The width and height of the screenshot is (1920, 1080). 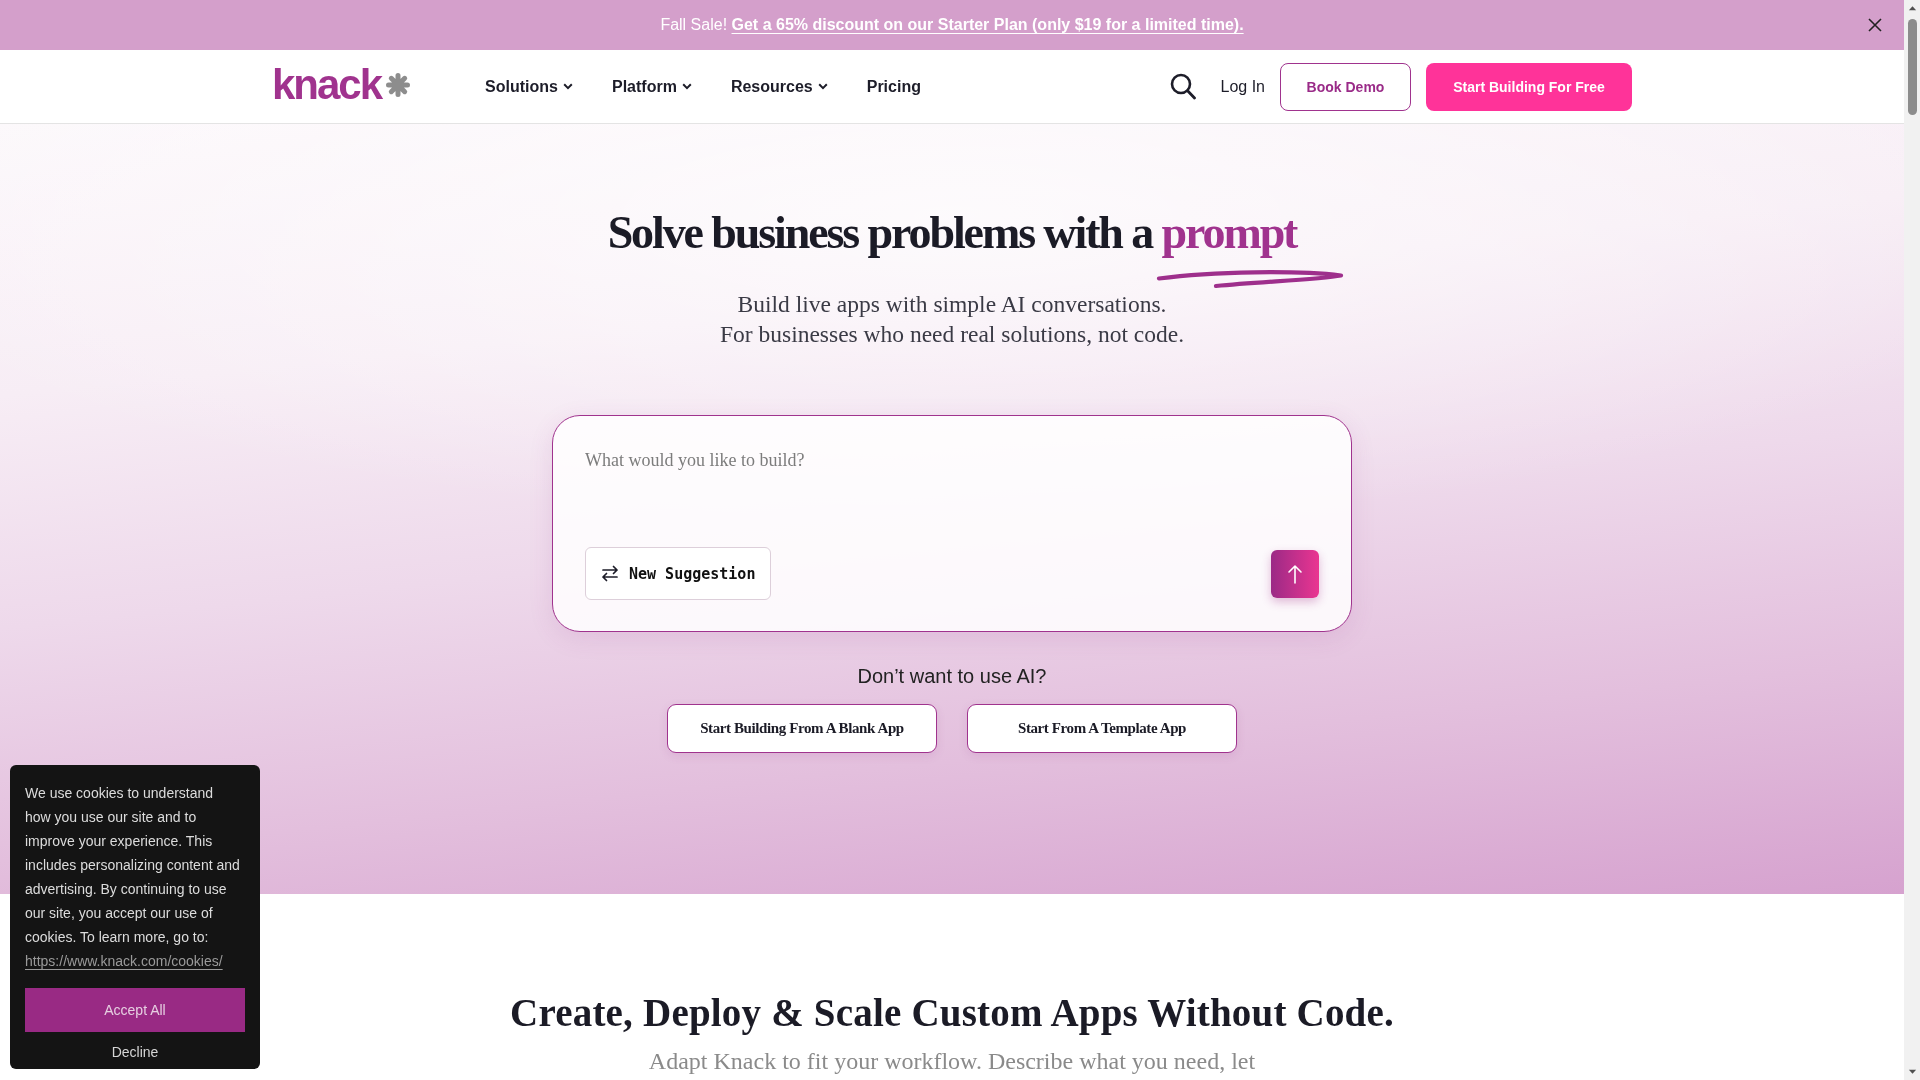 What do you see at coordinates (133, 877) in the screenshot?
I see `cookie-text: We use cookies to understand how you use our site and to improve your experience. This includes personalizing content and advertising. By continuing to use our site, you accept our use of cookies. To learn more, go to: https://www.knack.com/cookies/` at bounding box center [133, 877].